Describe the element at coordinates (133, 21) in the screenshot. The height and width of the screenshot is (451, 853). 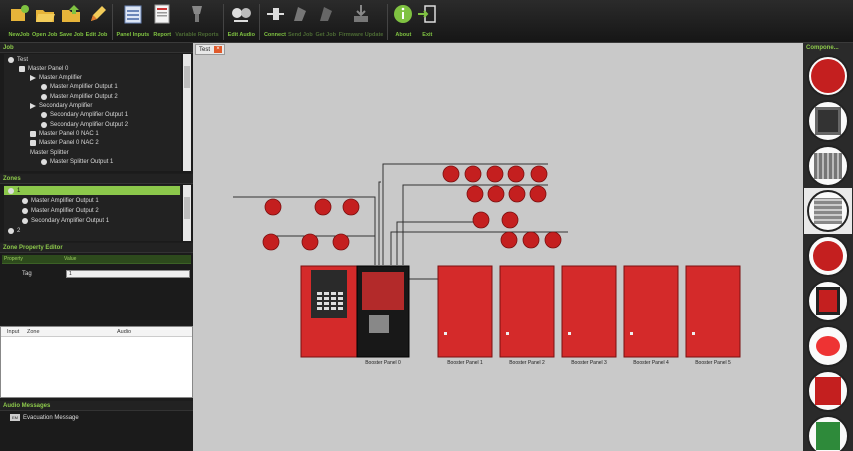
I see `panel-inputs-button: Panel Inputs` at that location.